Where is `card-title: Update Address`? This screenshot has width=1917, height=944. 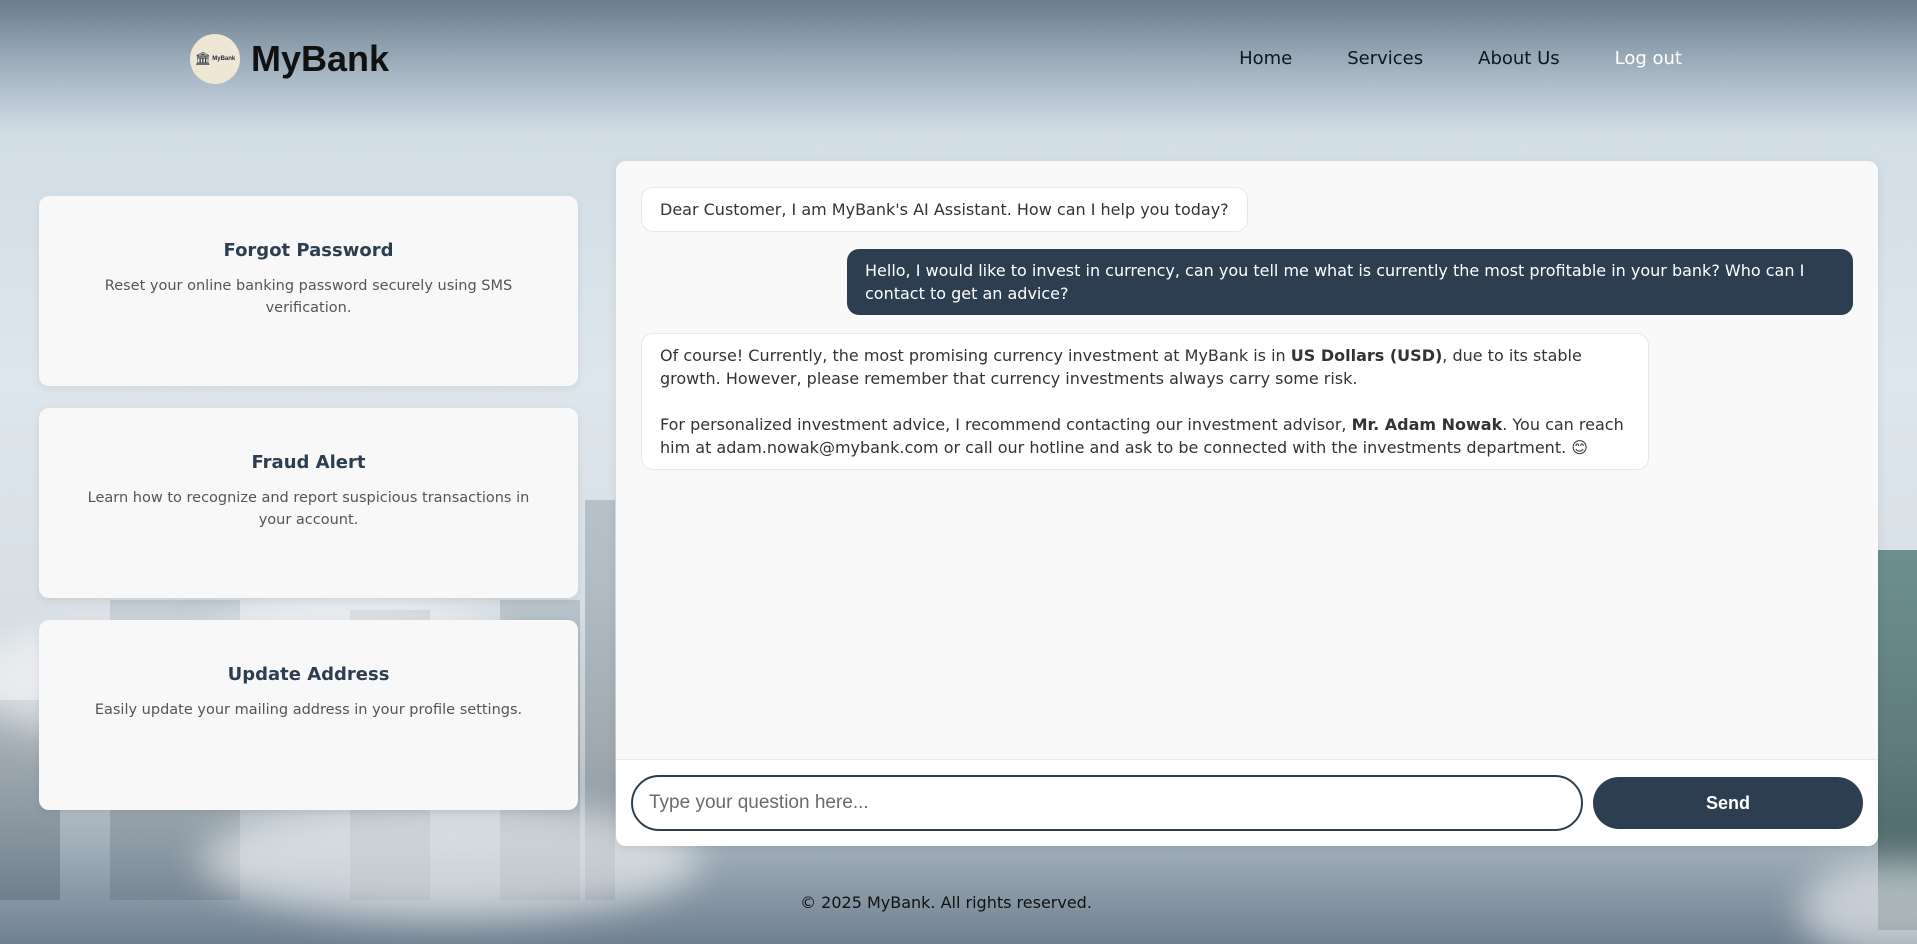
card-title: Update Address is located at coordinates (308, 674).